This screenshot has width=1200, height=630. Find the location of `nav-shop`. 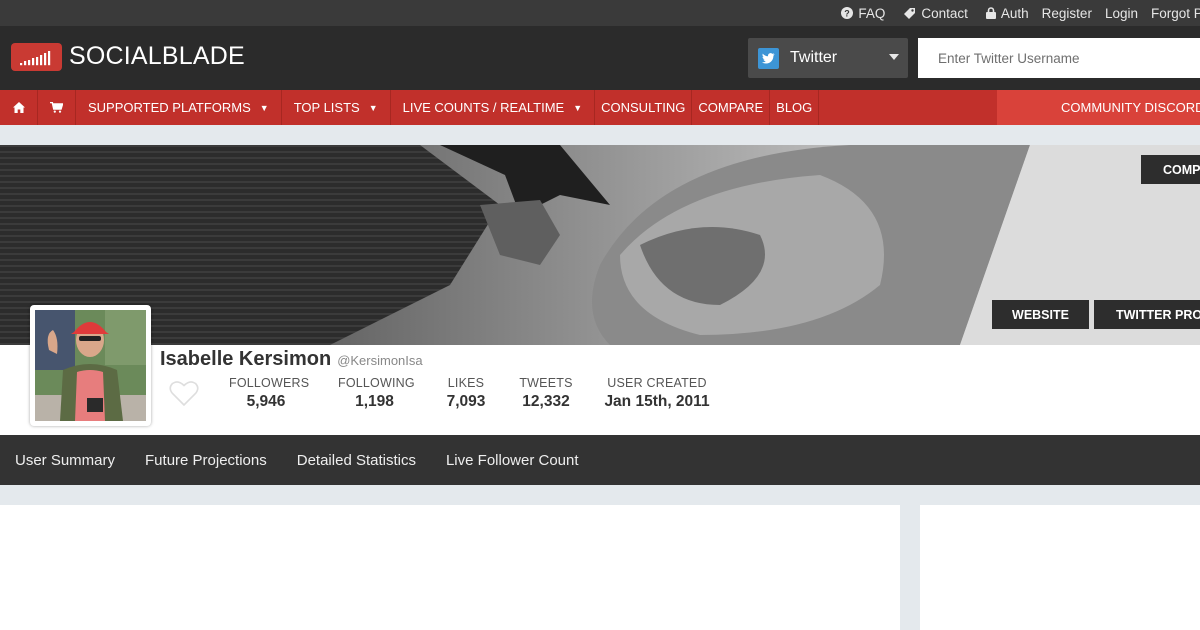

nav-shop is located at coordinates (57, 107).